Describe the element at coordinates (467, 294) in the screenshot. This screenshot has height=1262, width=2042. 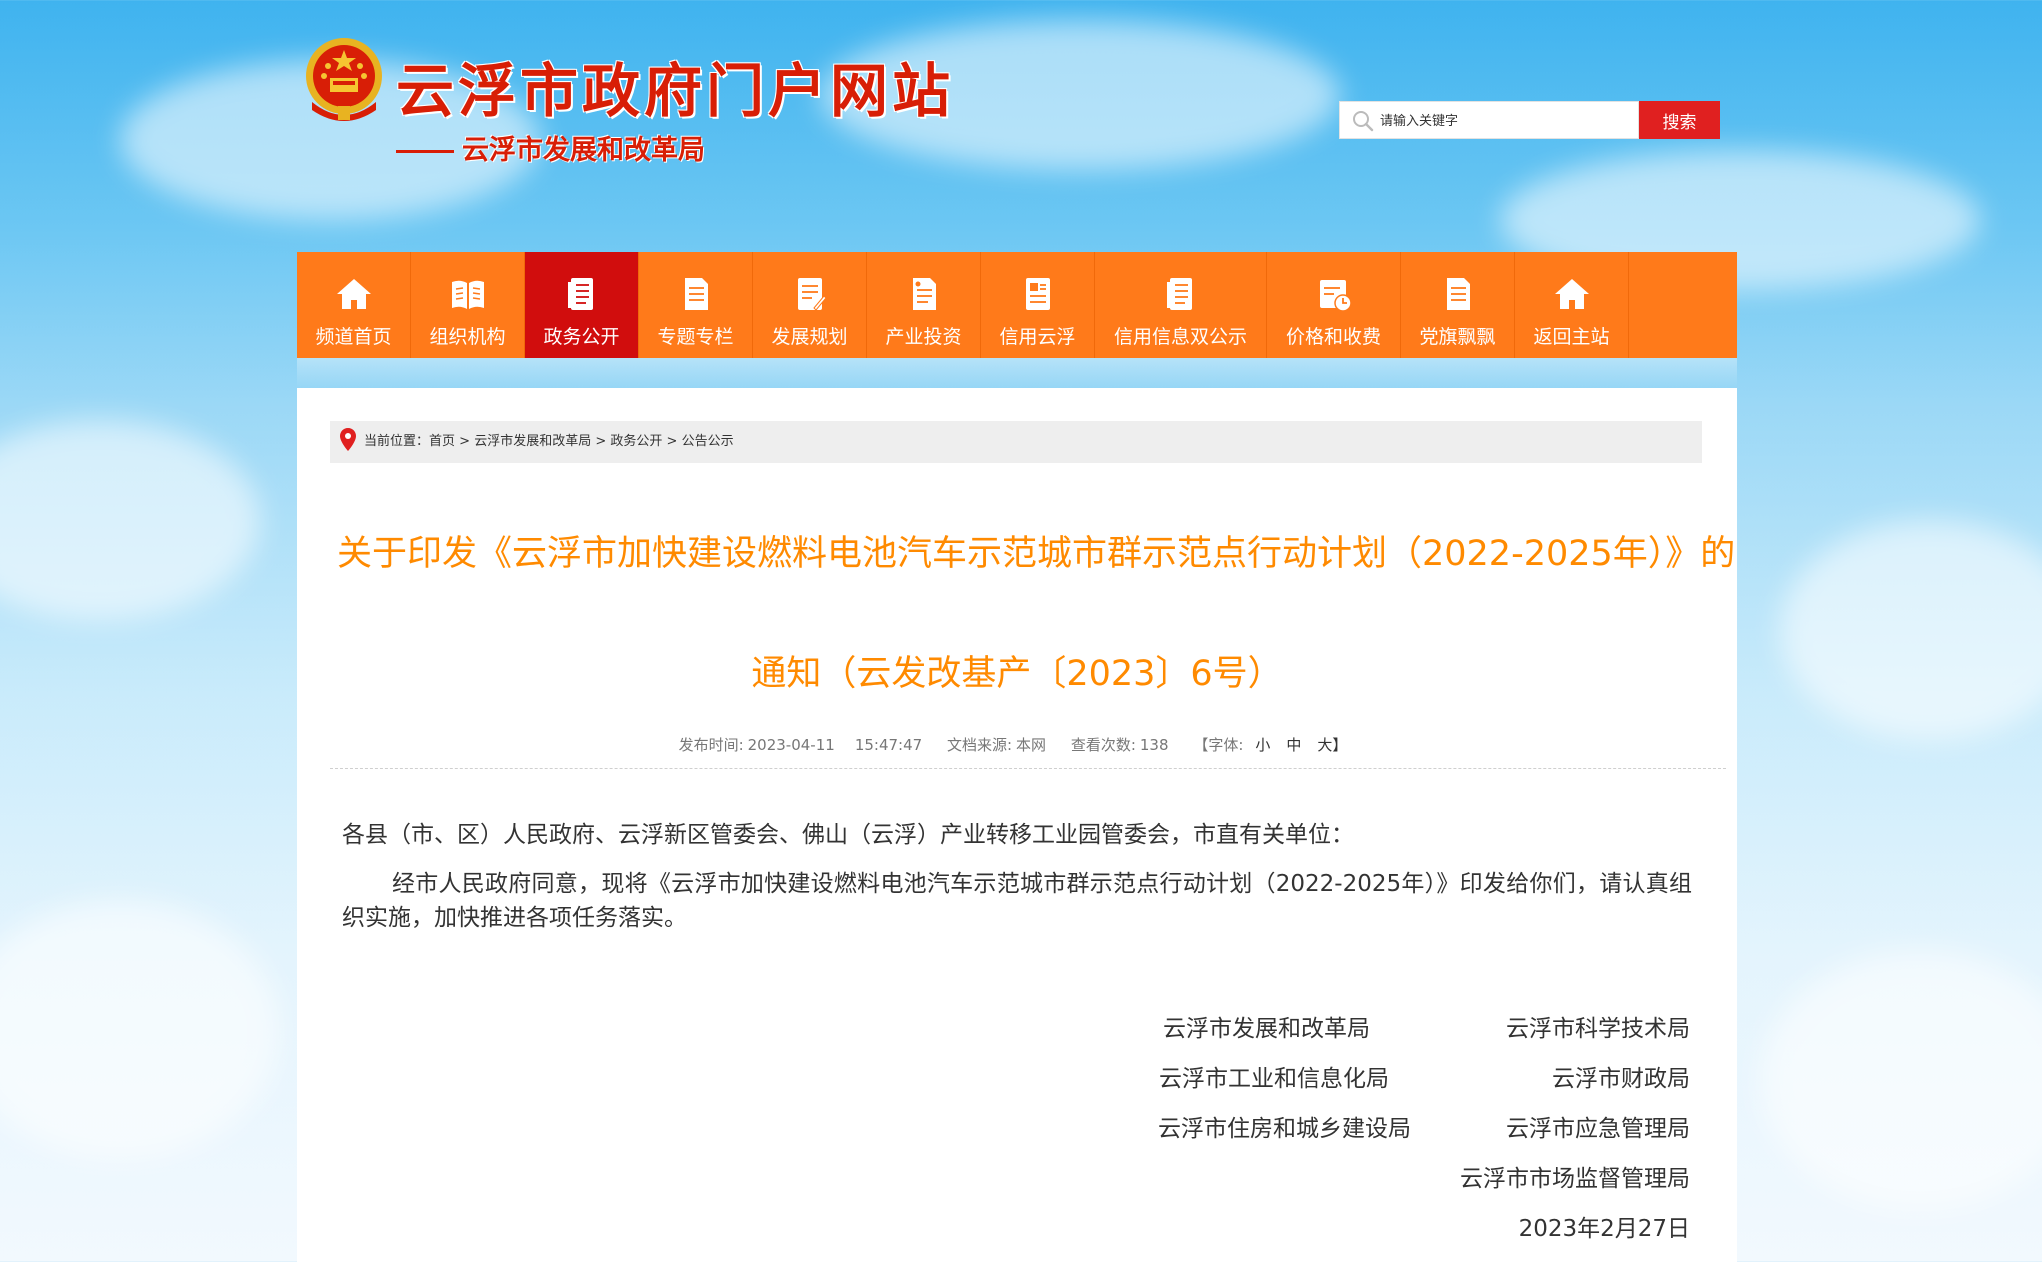
I see `book-icon` at that location.